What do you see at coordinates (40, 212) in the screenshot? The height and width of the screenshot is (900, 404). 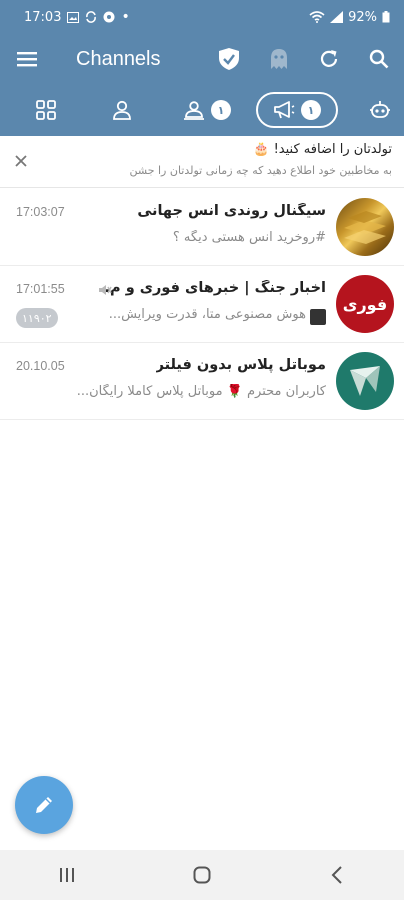 I see `chat-time: 17:03:07` at bounding box center [40, 212].